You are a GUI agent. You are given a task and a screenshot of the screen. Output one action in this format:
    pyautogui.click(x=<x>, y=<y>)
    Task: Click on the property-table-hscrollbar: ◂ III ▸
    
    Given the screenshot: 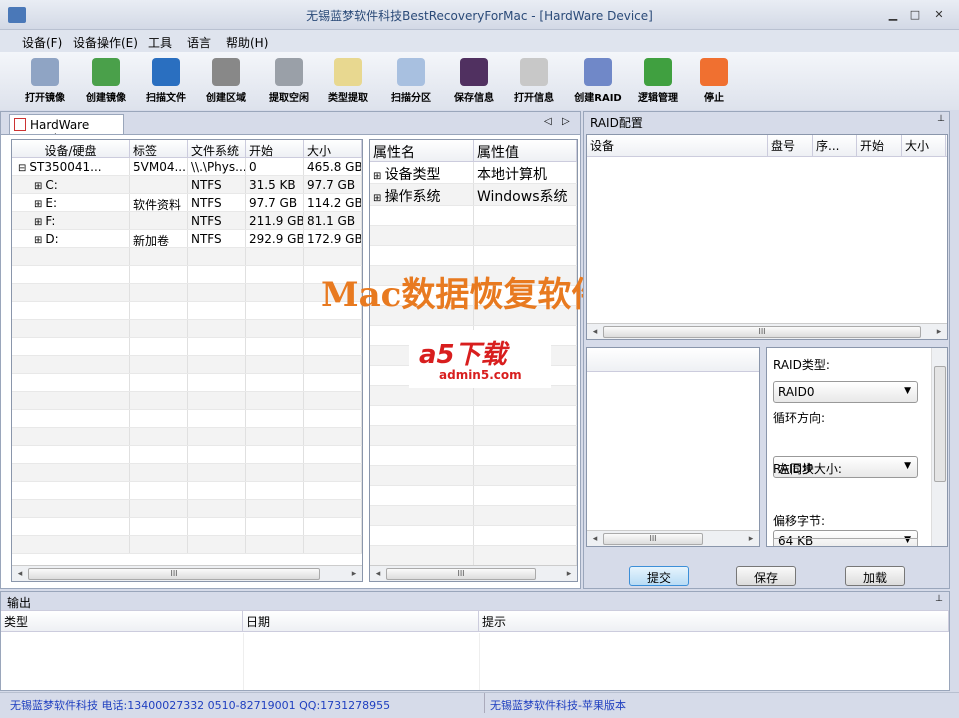 What is the action you would take?
    pyautogui.click(x=473, y=573)
    